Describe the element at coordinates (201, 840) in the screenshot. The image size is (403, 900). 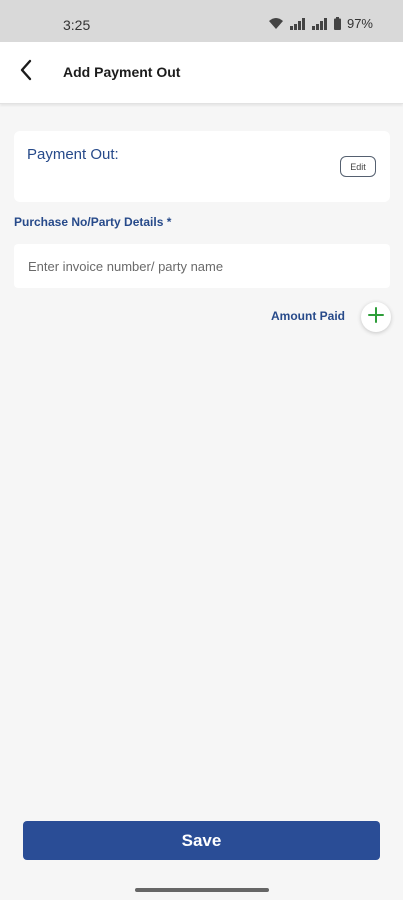
I see `save-button: Save` at that location.